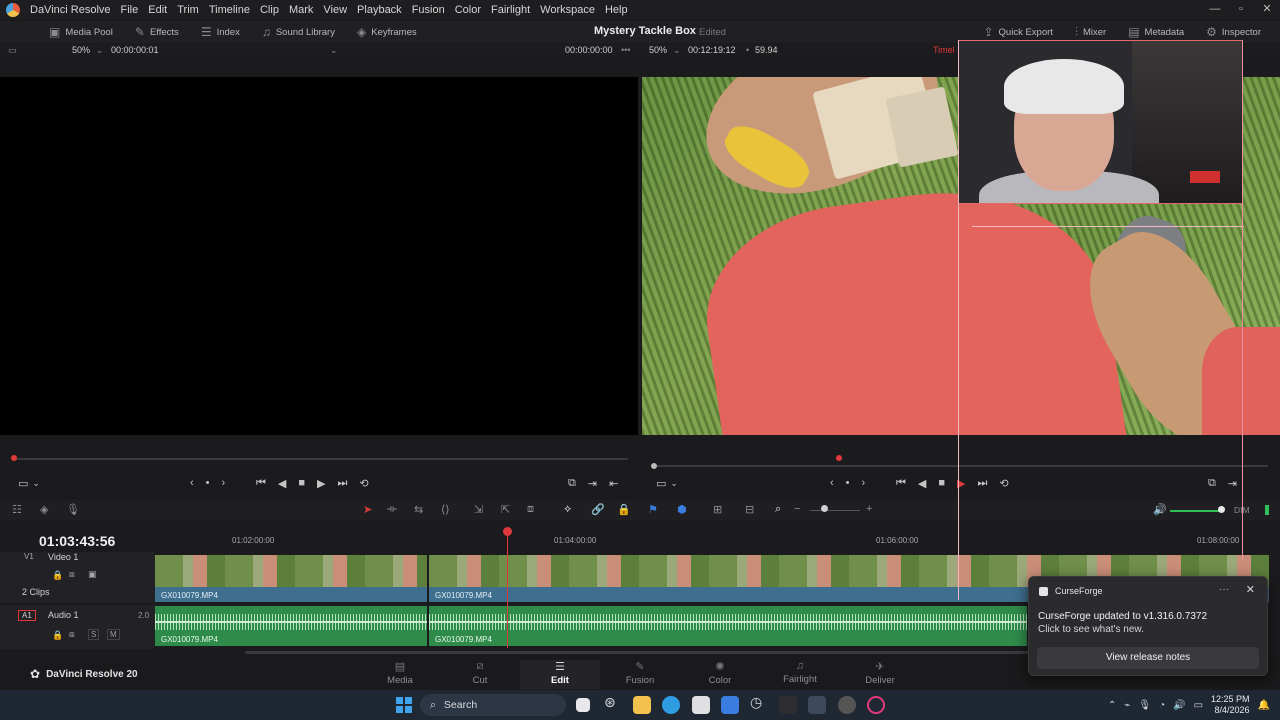  What do you see at coordinates (507, 588) in the screenshot?
I see `playhead` at bounding box center [507, 588].